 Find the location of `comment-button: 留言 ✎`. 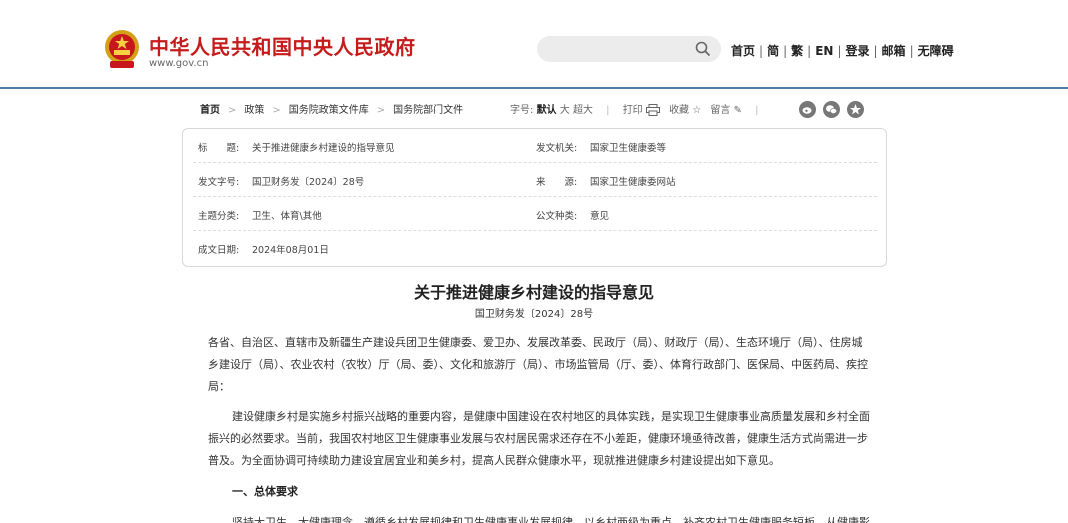

comment-button: 留言 ✎ is located at coordinates (726, 110).